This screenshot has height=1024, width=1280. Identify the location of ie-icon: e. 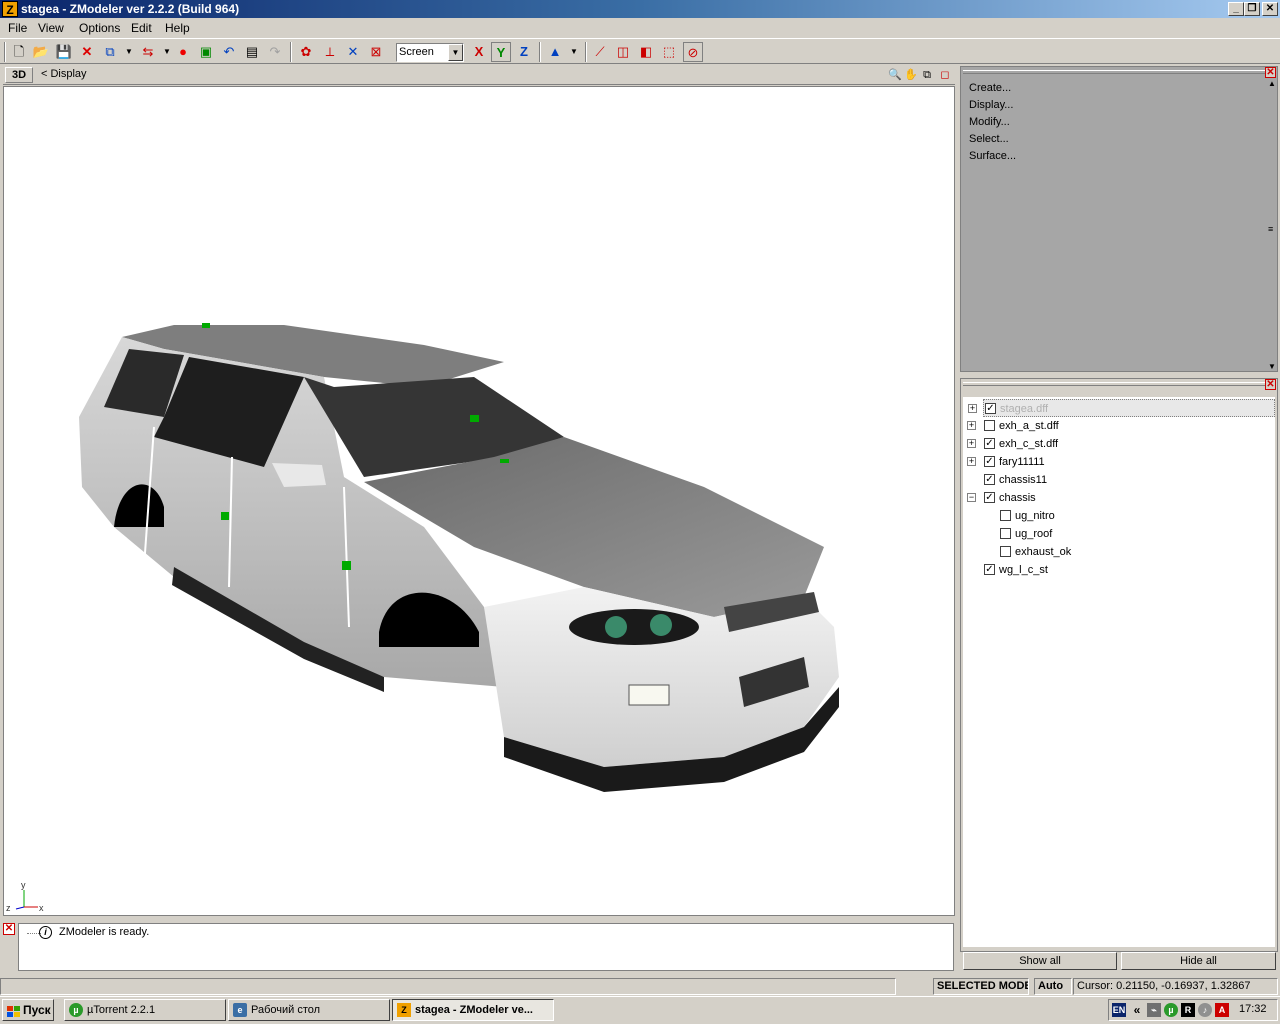
(240, 1010).